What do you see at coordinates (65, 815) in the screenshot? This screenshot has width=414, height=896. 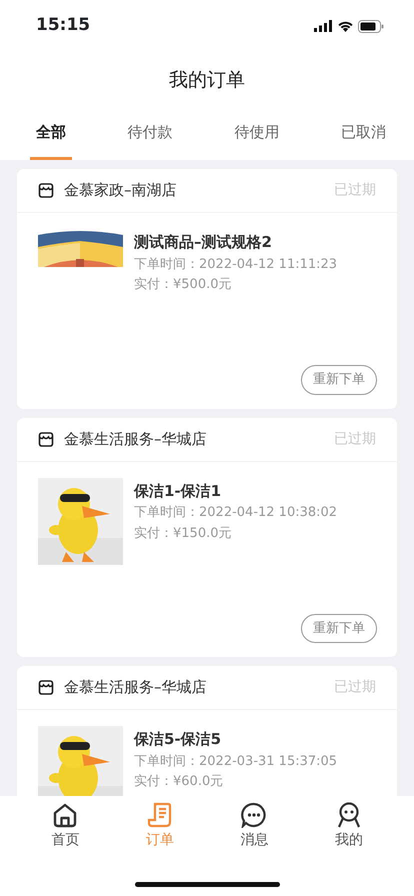 I see `home-icon` at bounding box center [65, 815].